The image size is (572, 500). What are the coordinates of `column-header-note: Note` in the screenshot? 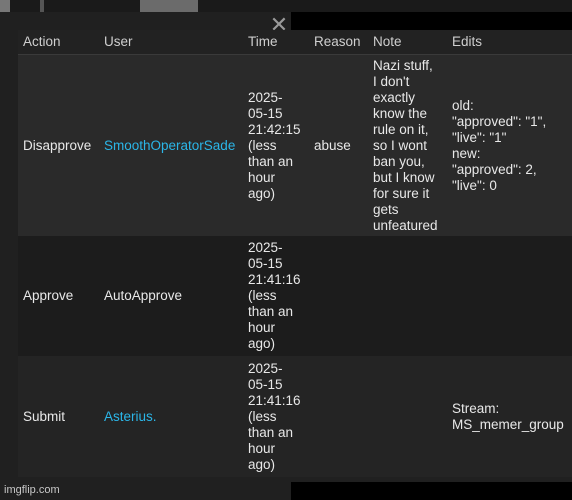 It's located at (407, 42).